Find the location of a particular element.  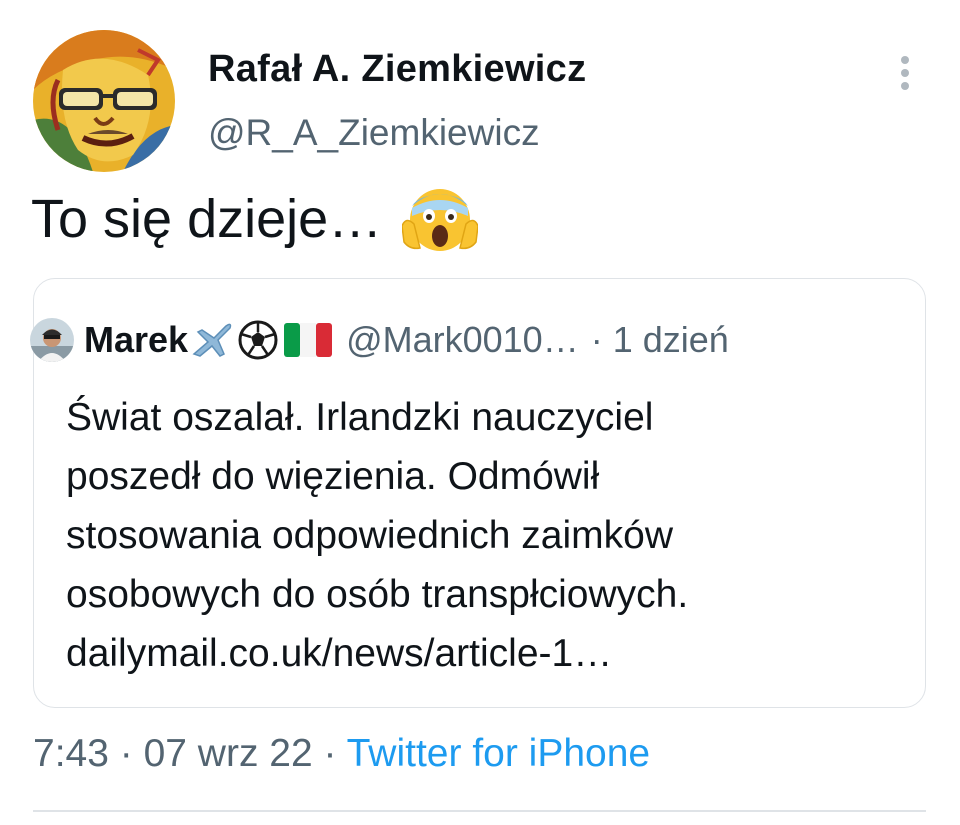

italy-flag-icon is located at coordinates (308, 340).